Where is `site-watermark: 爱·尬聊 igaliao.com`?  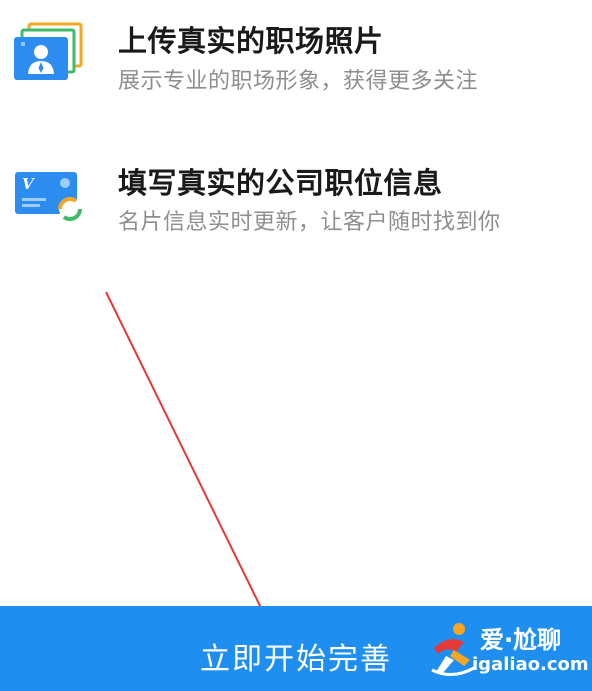 site-watermark: 爱·尬聊 igaliao.com is located at coordinates (508, 651).